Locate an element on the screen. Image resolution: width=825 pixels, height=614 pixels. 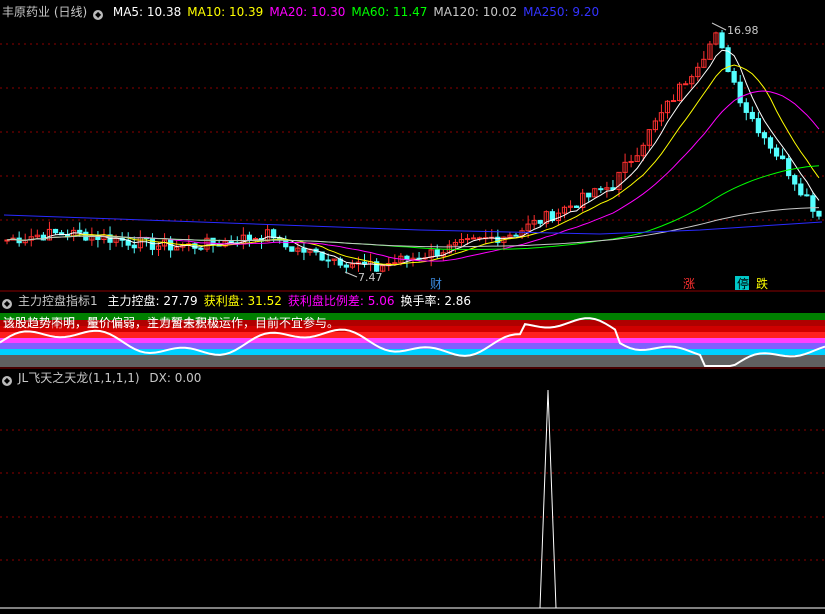
indicator-band is located at coordinates (412, 335).